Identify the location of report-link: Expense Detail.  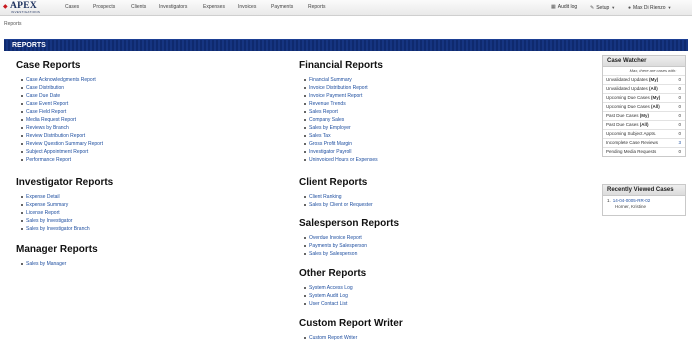
(66, 197).